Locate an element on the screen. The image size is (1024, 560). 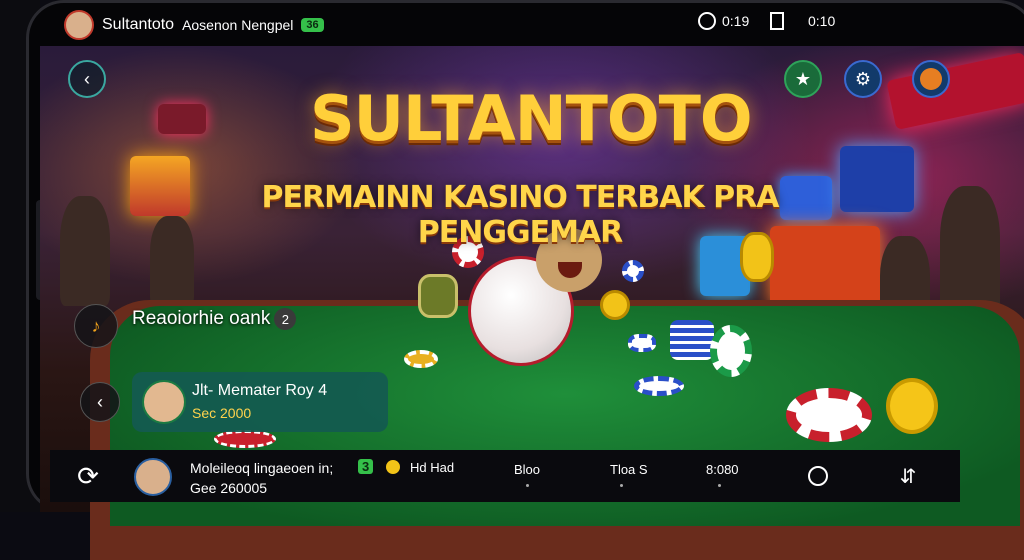
clock-icon is located at coordinates (707, 21).